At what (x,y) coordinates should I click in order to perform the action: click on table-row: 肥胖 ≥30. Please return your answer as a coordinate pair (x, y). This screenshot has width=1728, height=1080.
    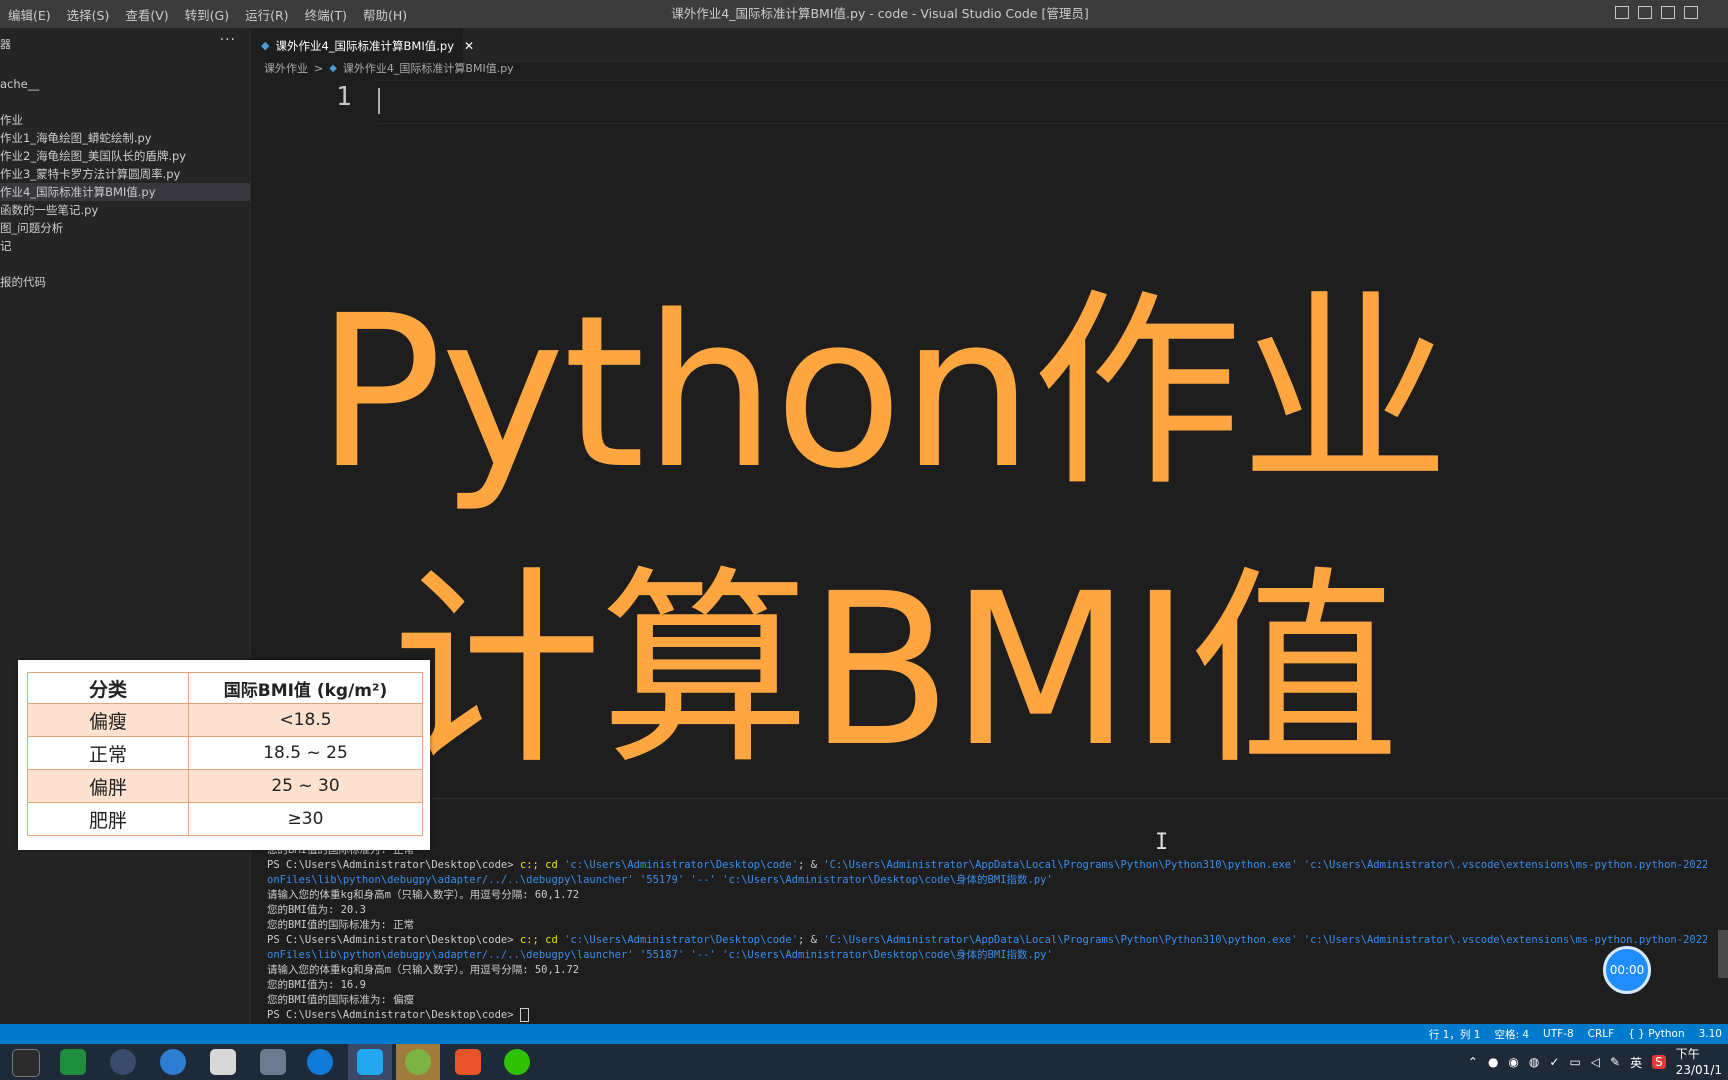
    Looking at the image, I should click on (225, 819).